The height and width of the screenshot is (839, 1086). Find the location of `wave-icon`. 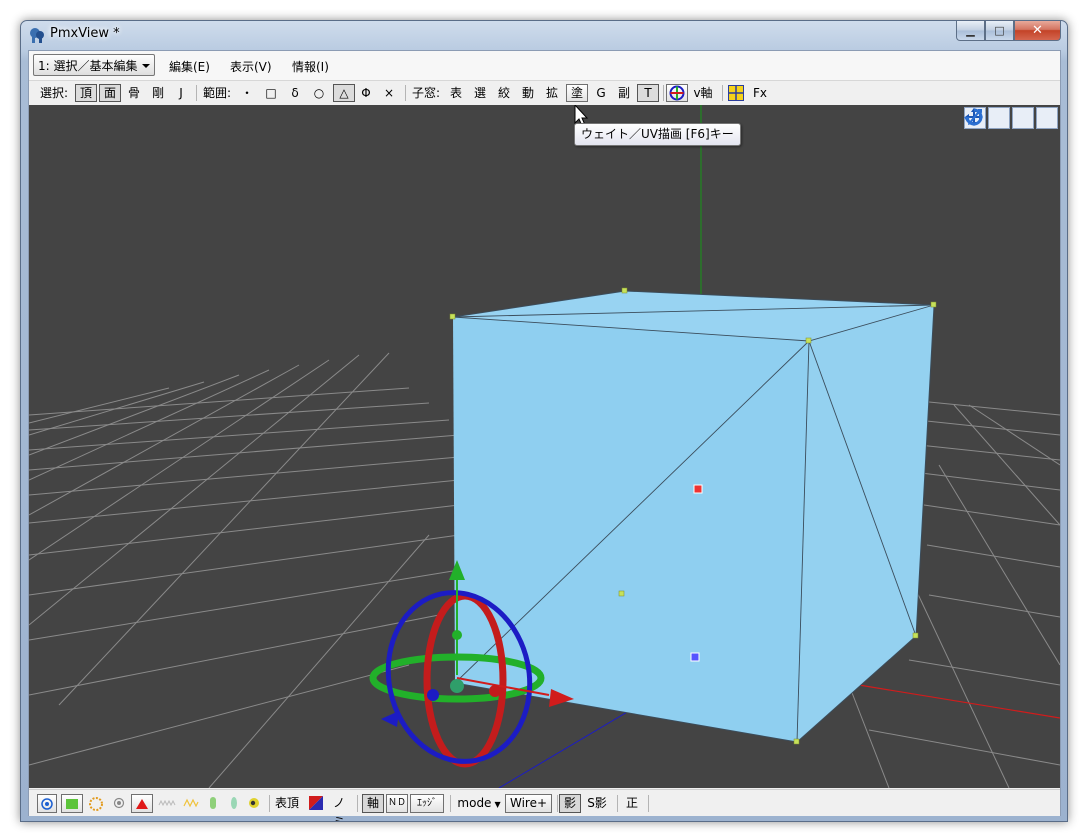

wave-icon is located at coordinates (167, 803).